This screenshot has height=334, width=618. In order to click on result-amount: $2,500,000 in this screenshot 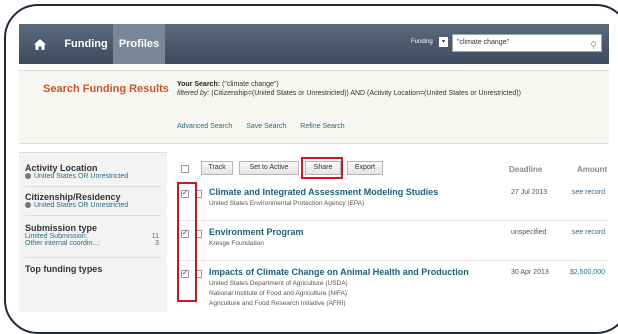, I will do `click(579, 272)`.